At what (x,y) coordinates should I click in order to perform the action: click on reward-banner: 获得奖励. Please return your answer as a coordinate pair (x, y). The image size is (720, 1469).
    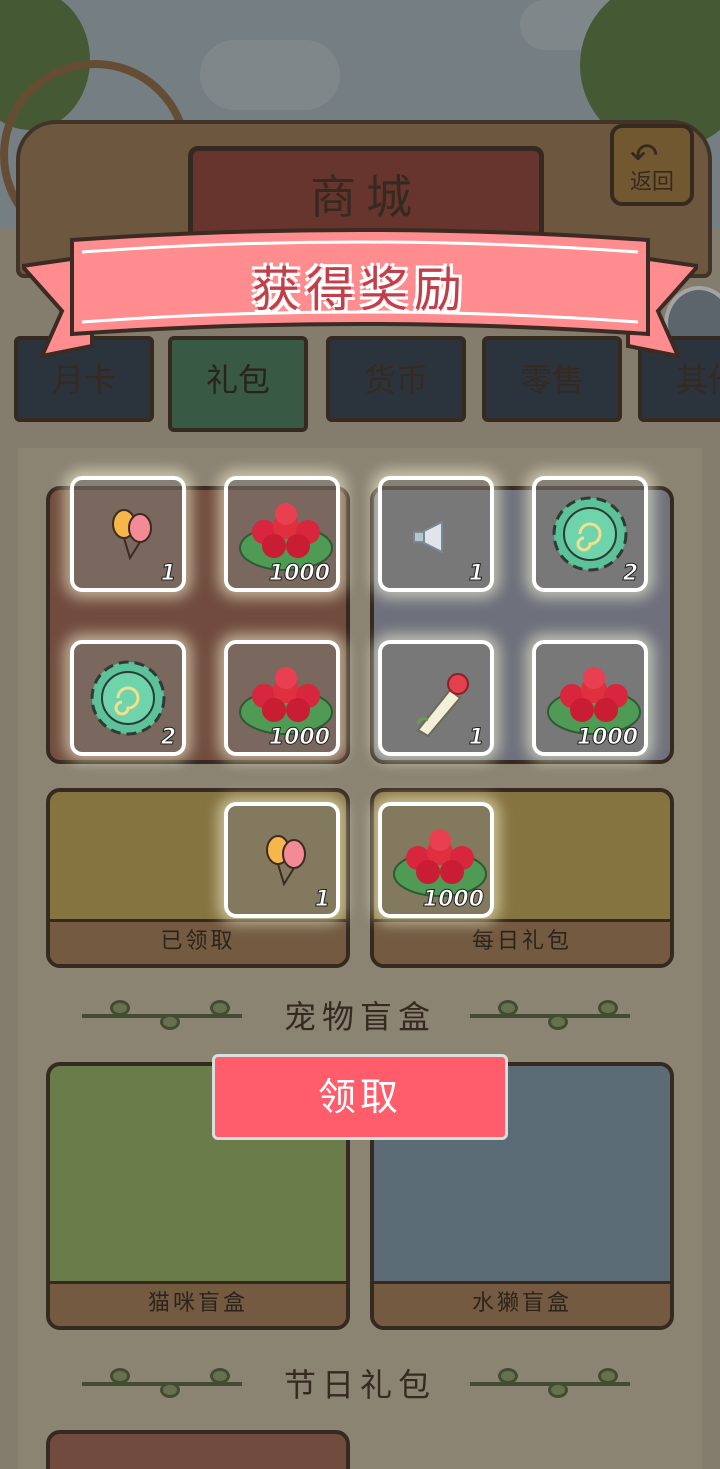
    Looking at the image, I should click on (360, 296).